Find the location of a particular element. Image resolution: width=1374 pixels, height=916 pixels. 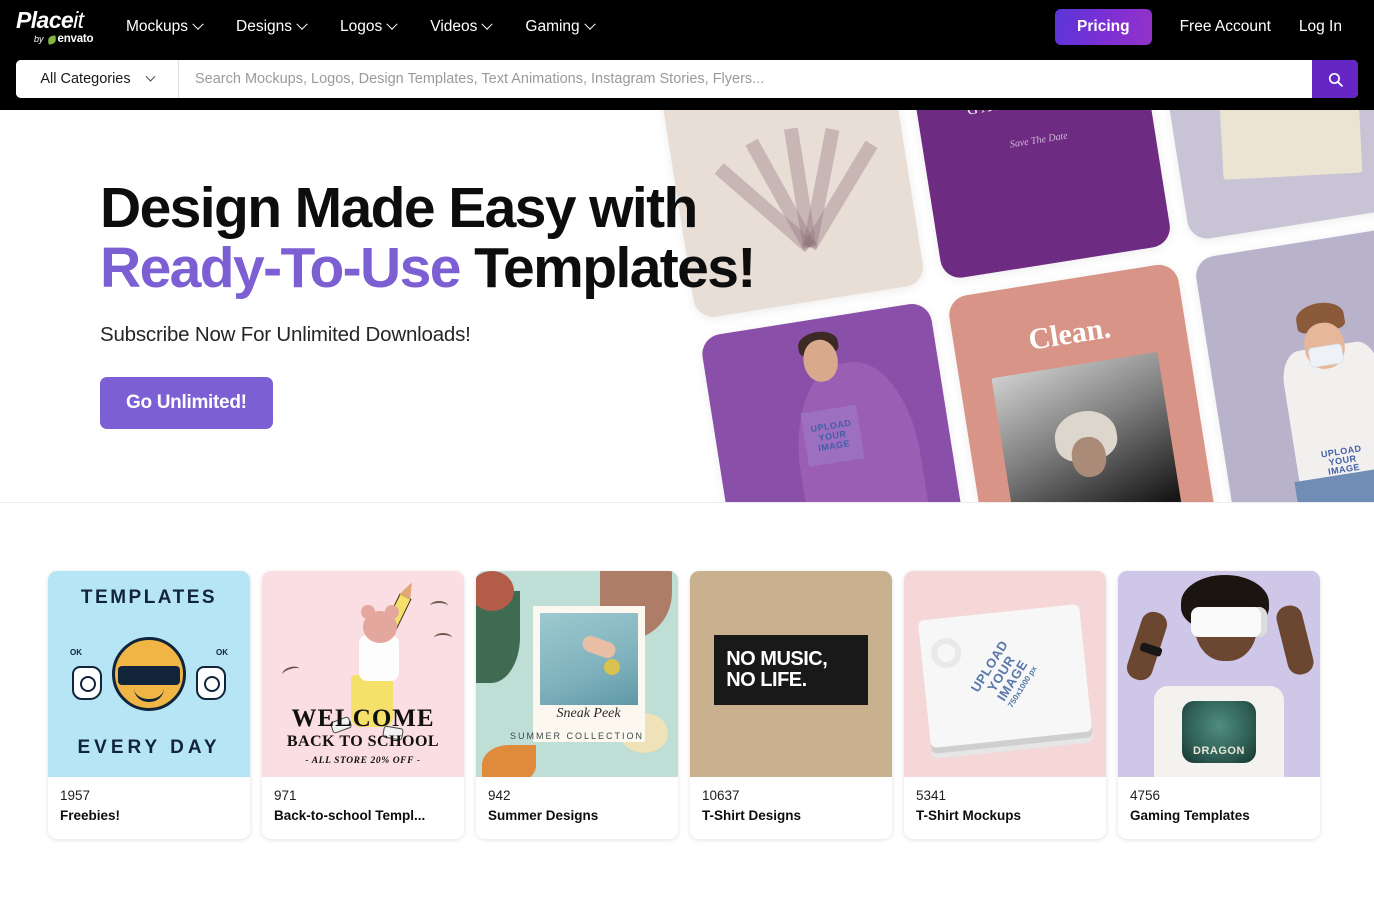

tote-bag-mockup: UPLOAD YOUR IMAGE 750x1000 px is located at coordinates (1288, 145).